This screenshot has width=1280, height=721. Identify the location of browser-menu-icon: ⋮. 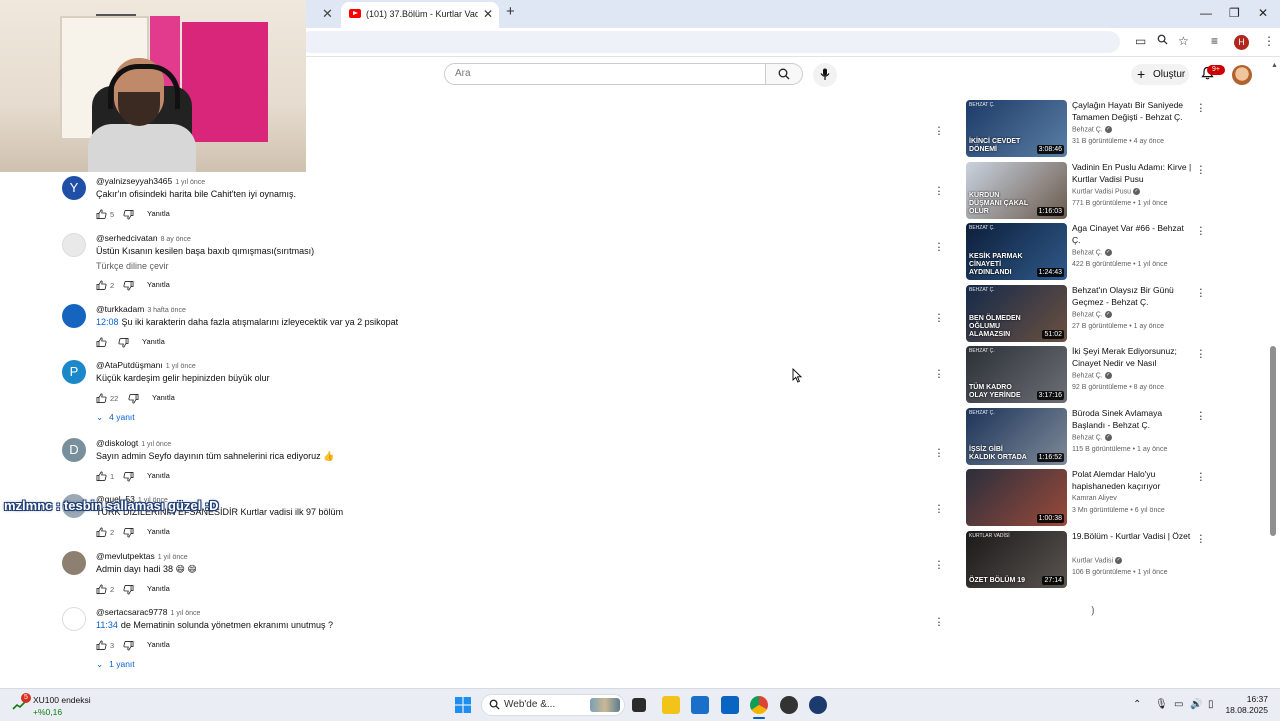
(1269, 41).